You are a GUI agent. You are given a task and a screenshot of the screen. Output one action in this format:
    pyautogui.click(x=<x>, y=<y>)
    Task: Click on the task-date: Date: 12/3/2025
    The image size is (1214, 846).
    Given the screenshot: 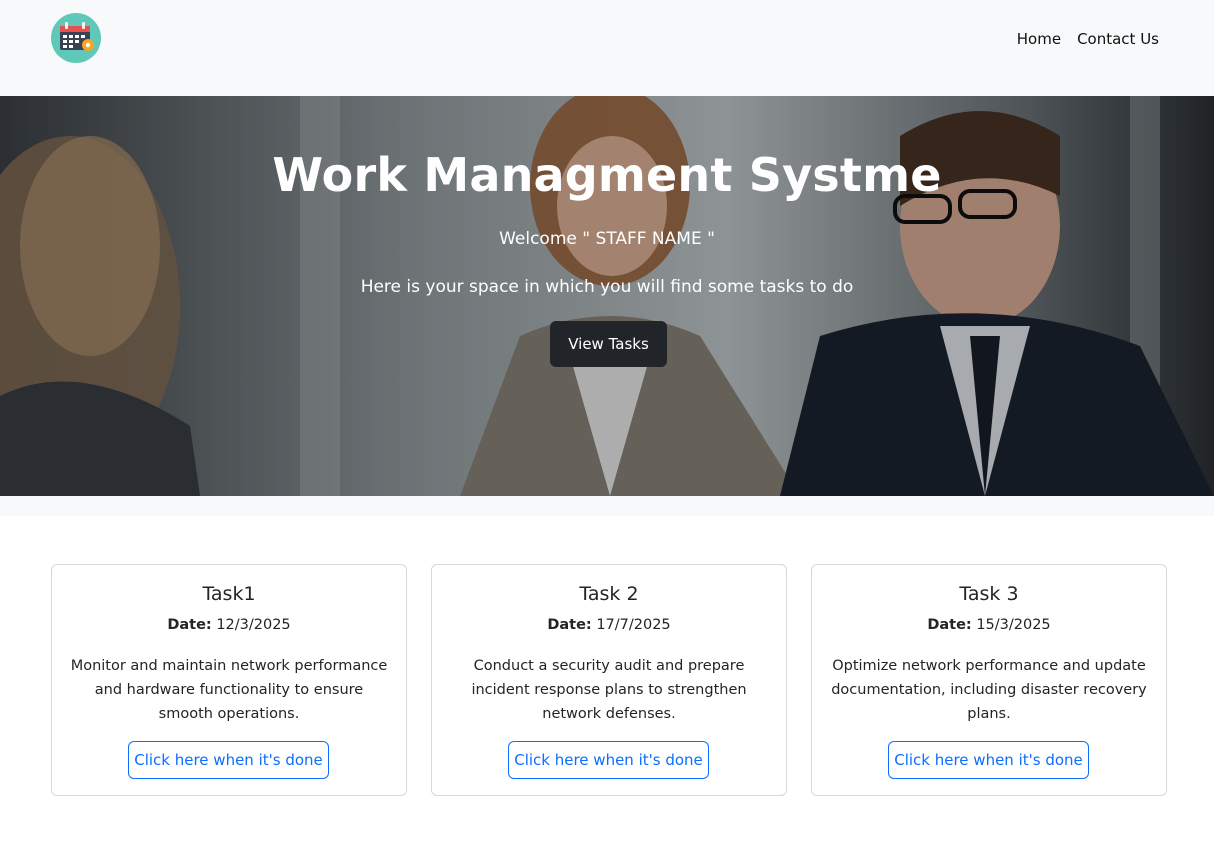 What is the action you would take?
    pyautogui.click(x=229, y=625)
    